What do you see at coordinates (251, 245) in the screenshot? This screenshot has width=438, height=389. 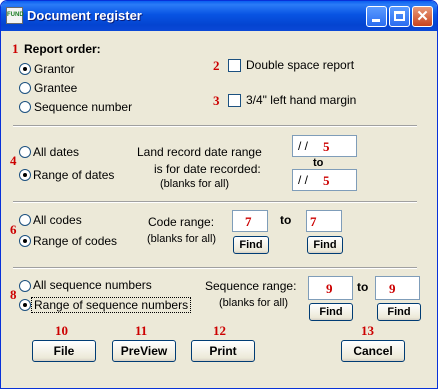 I see `code-from-find-button: Find` at bounding box center [251, 245].